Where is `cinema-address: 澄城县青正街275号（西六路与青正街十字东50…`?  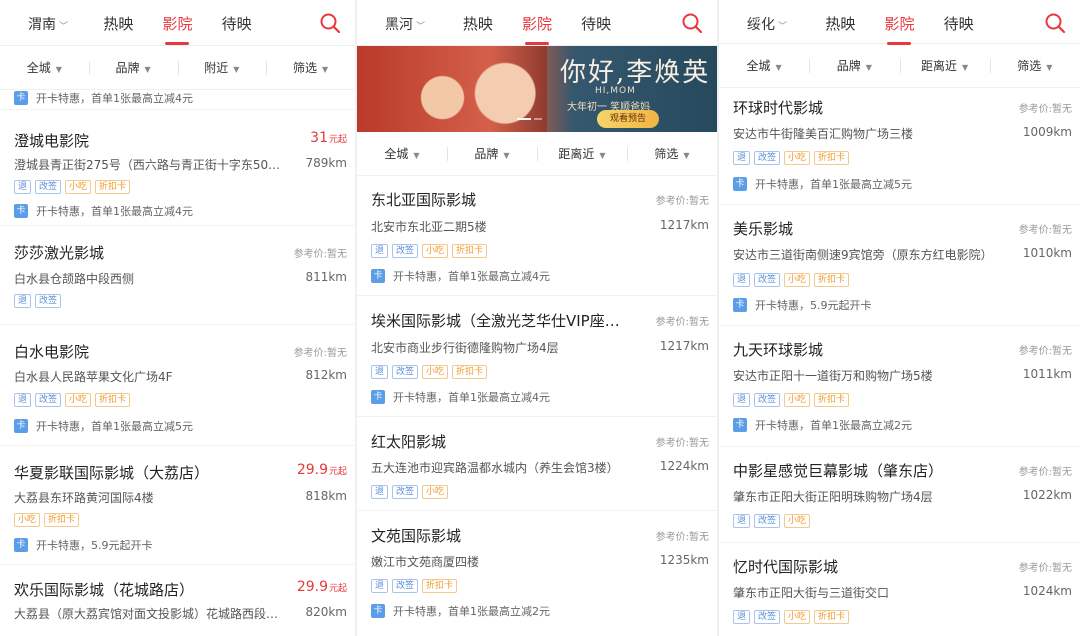
cinema-address: 澄城县青正街275号（西六路与青正街十字东50… is located at coordinates (147, 165).